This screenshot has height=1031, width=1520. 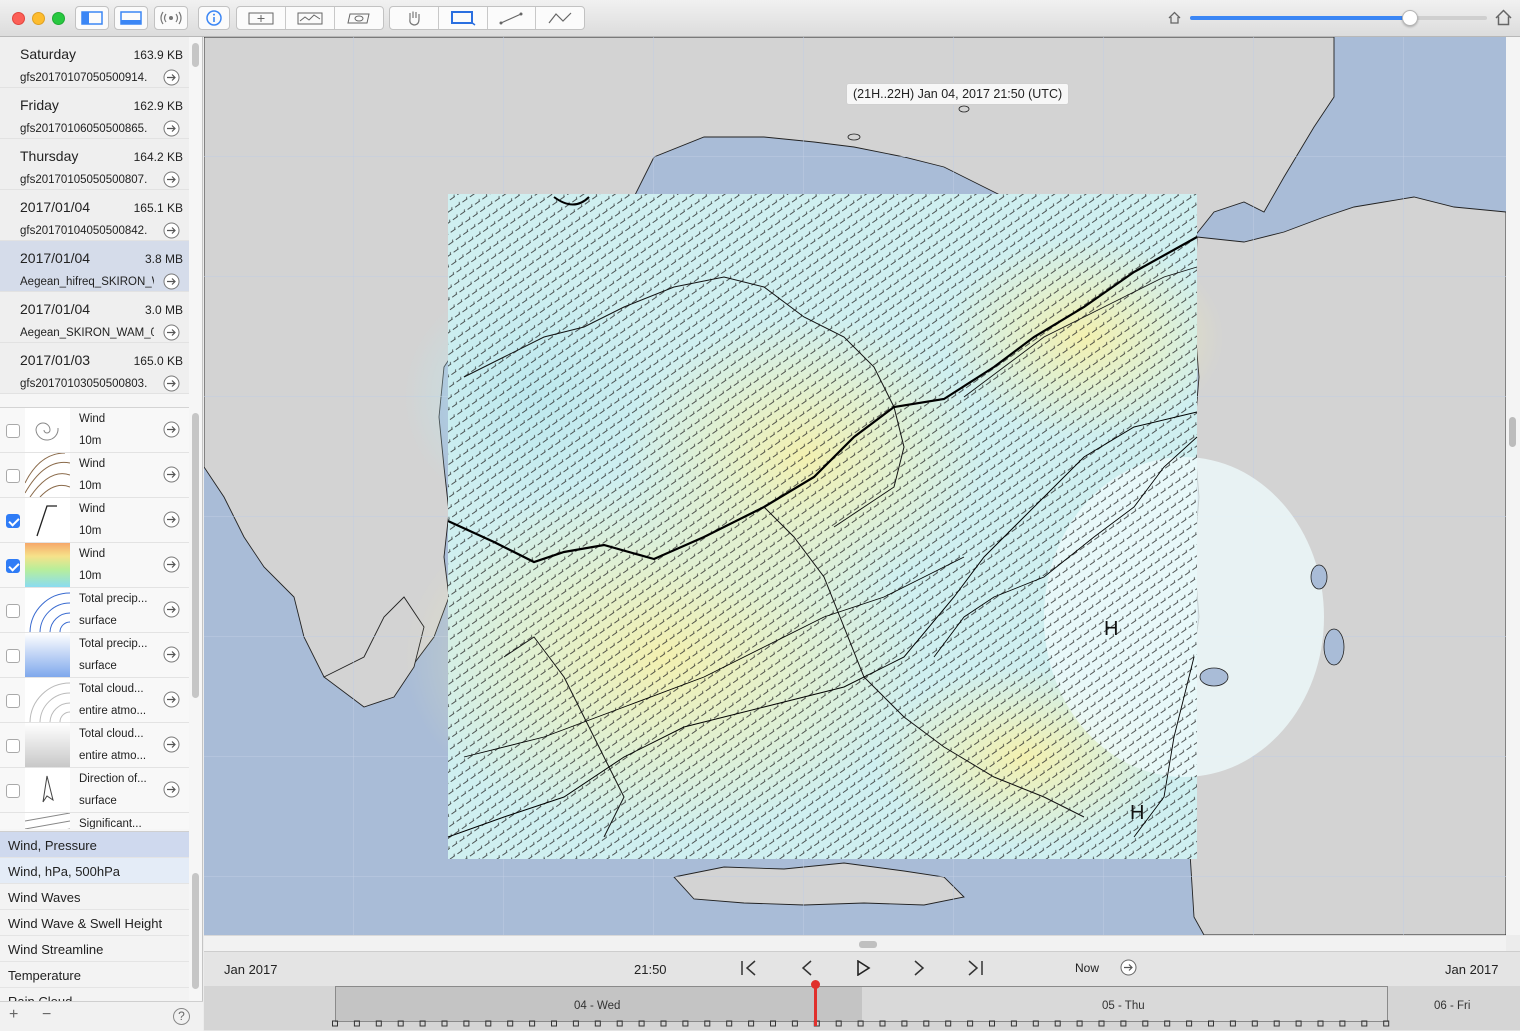 I want to click on file-open-button, so click(x=171, y=385).